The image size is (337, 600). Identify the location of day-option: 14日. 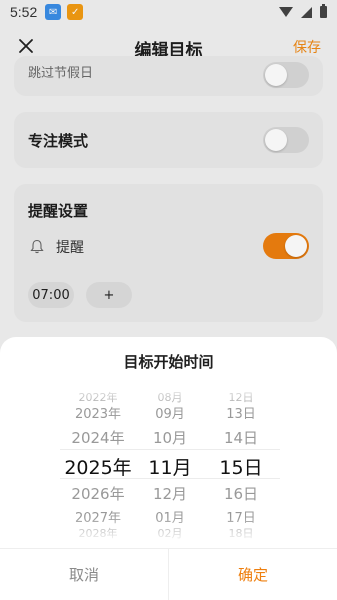
(241, 437).